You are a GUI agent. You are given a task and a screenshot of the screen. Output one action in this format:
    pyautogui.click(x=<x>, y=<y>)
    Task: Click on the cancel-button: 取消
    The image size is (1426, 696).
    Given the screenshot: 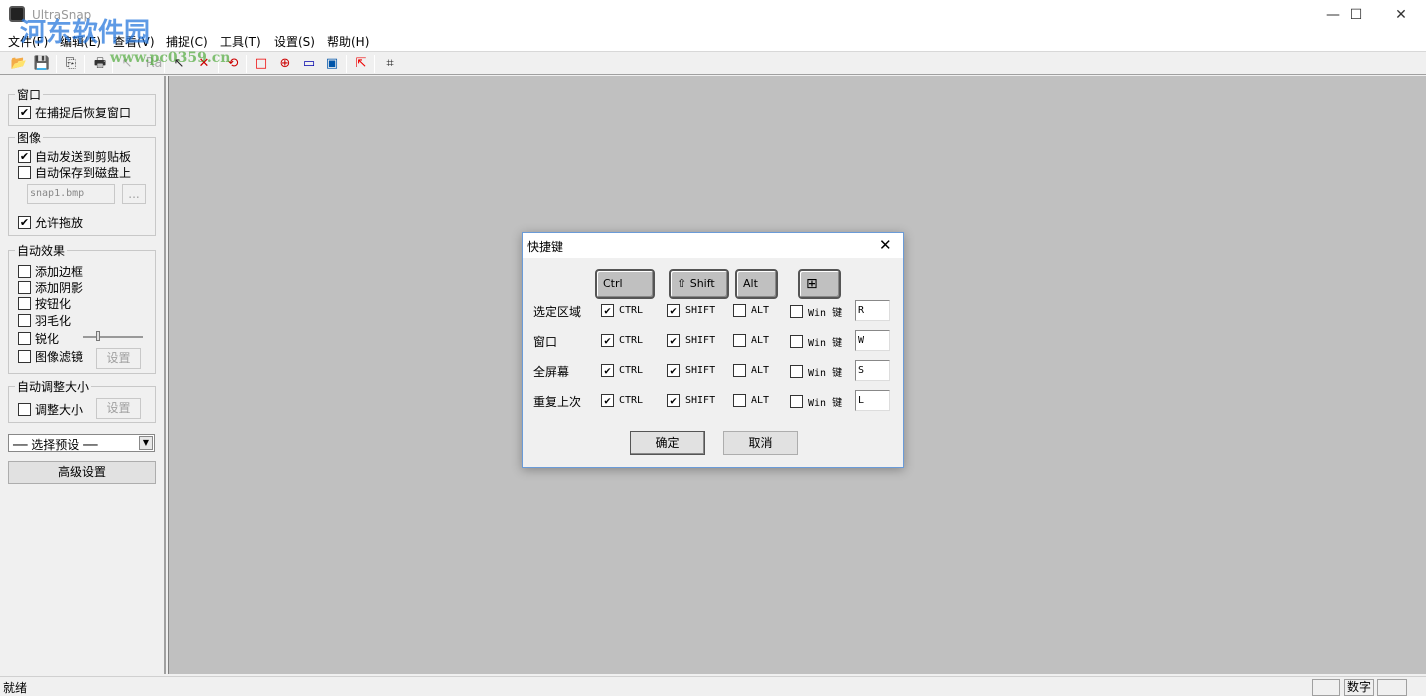 What is the action you would take?
    pyautogui.click(x=760, y=443)
    